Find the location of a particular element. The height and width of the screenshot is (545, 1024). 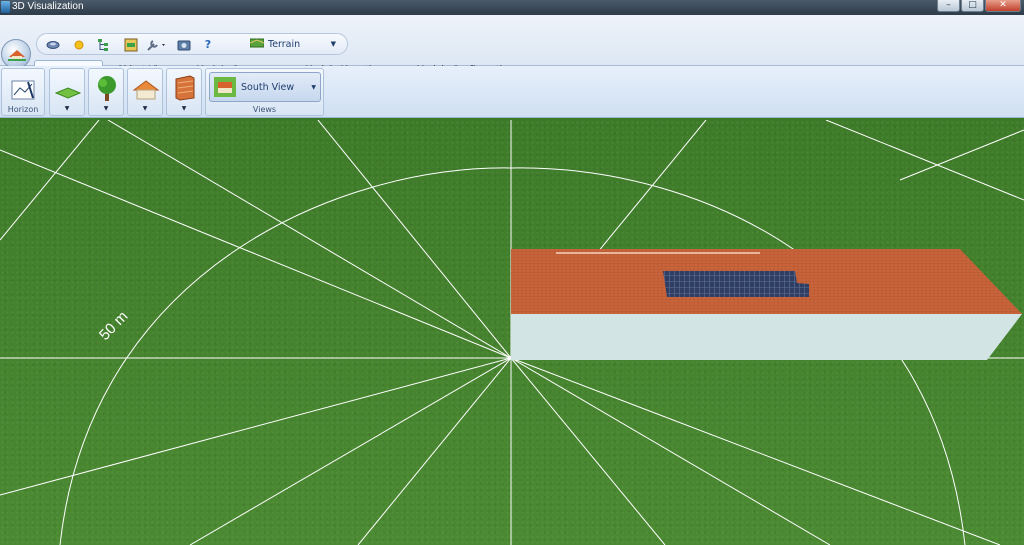

views-group-label: Views is located at coordinates (264, 109).